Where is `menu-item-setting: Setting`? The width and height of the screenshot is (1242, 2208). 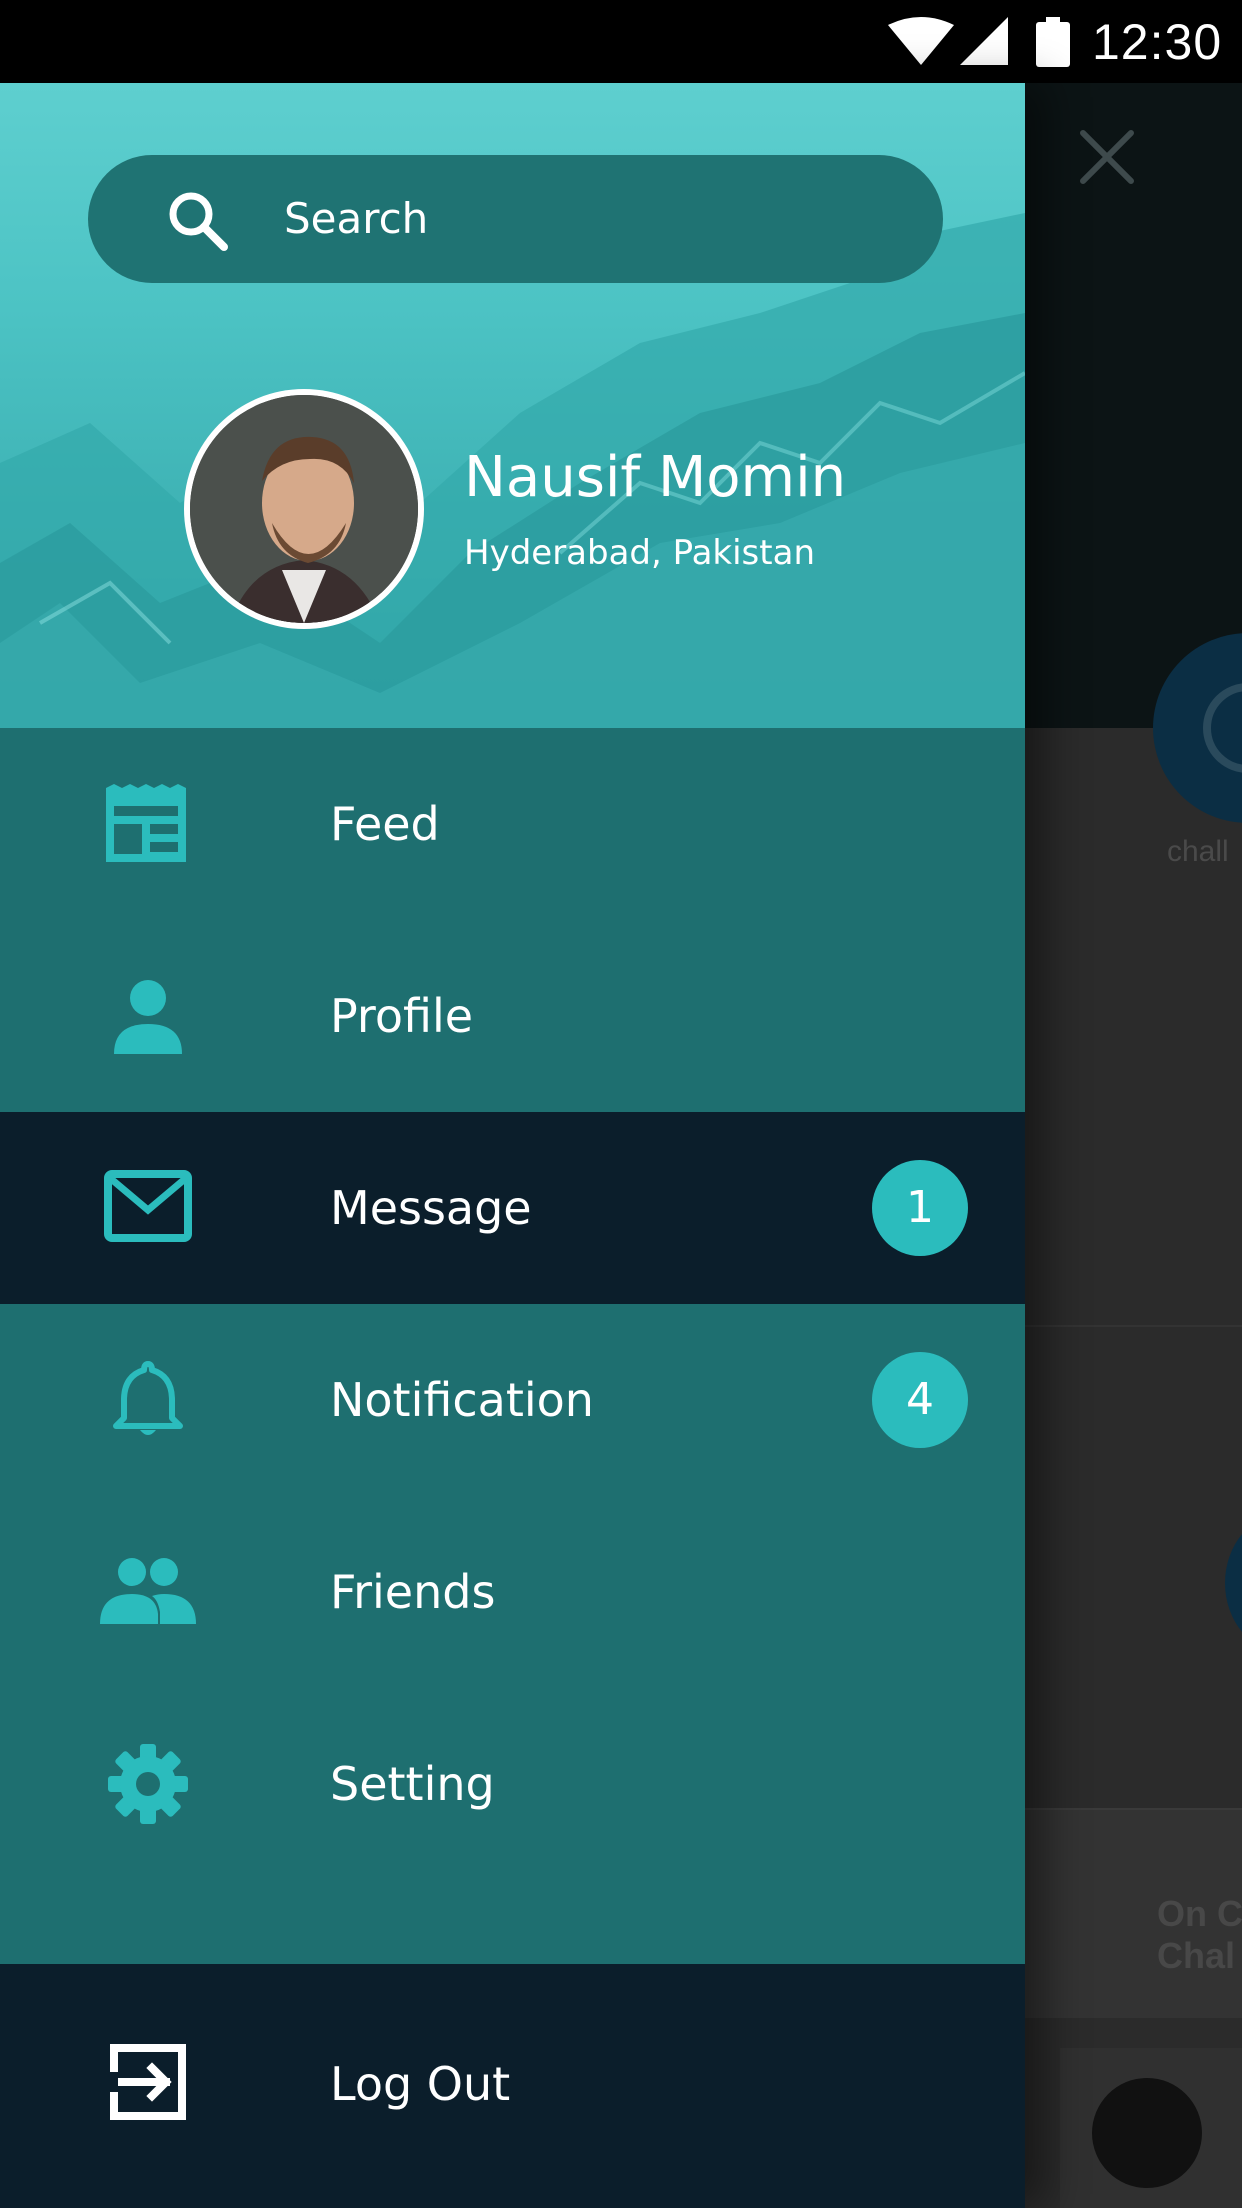
menu-item-setting: Setting is located at coordinates (512, 1784).